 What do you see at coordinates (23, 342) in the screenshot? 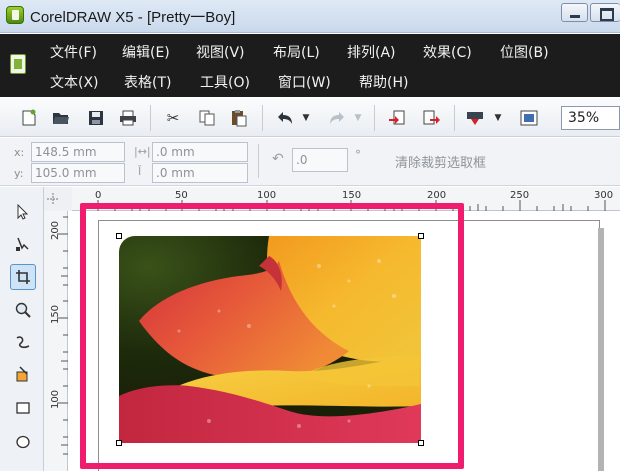
I see `freehand-tool-icon` at bounding box center [23, 342].